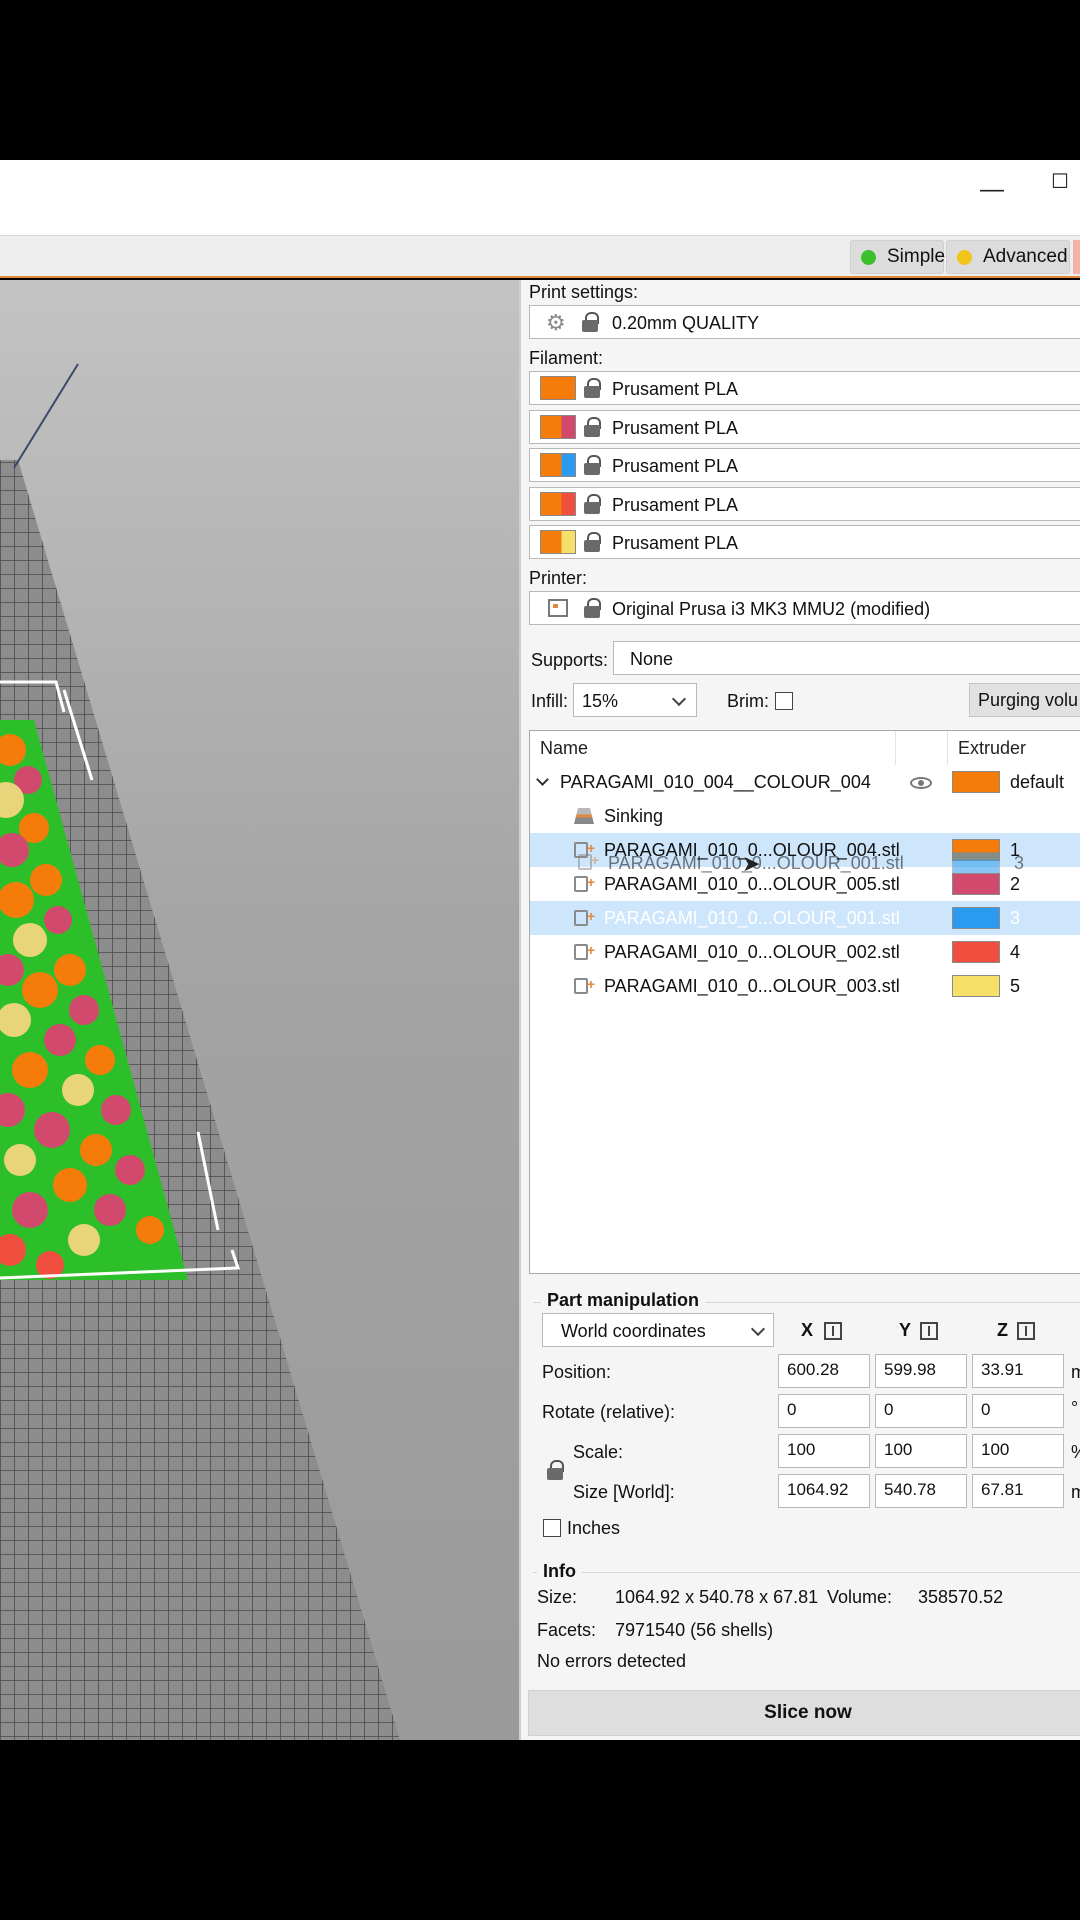 This screenshot has height=1920, width=1080. Describe the element at coordinates (652, 659) in the screenshot. I see `supports-value: None` at that location.